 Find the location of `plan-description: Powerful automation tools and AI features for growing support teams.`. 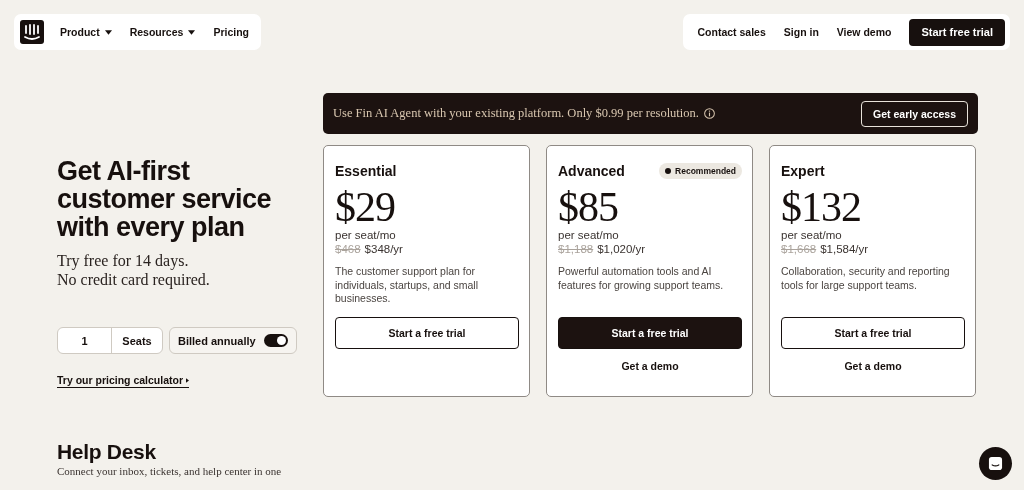

plan-description: Powerful automation tools and AI features for growing support teams. is located at coordinates (641, 279).